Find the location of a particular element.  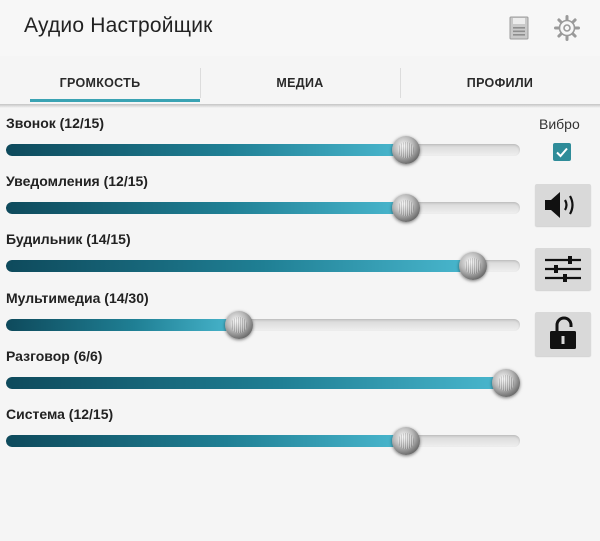

vibro-checkbox is located at coordinates (562, 152).